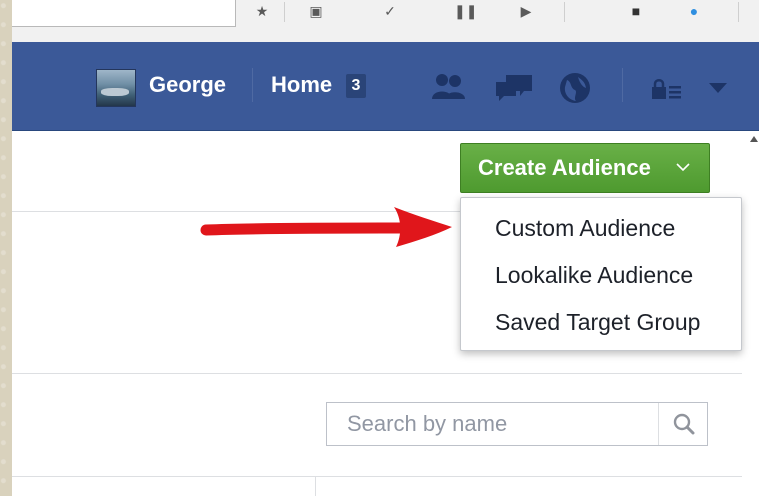 The height and width of the screenshot is (496, 759). Describe the element at coordinates (465, 11) in the screenshot. I see `pause-icon: ❚❚` at that location.